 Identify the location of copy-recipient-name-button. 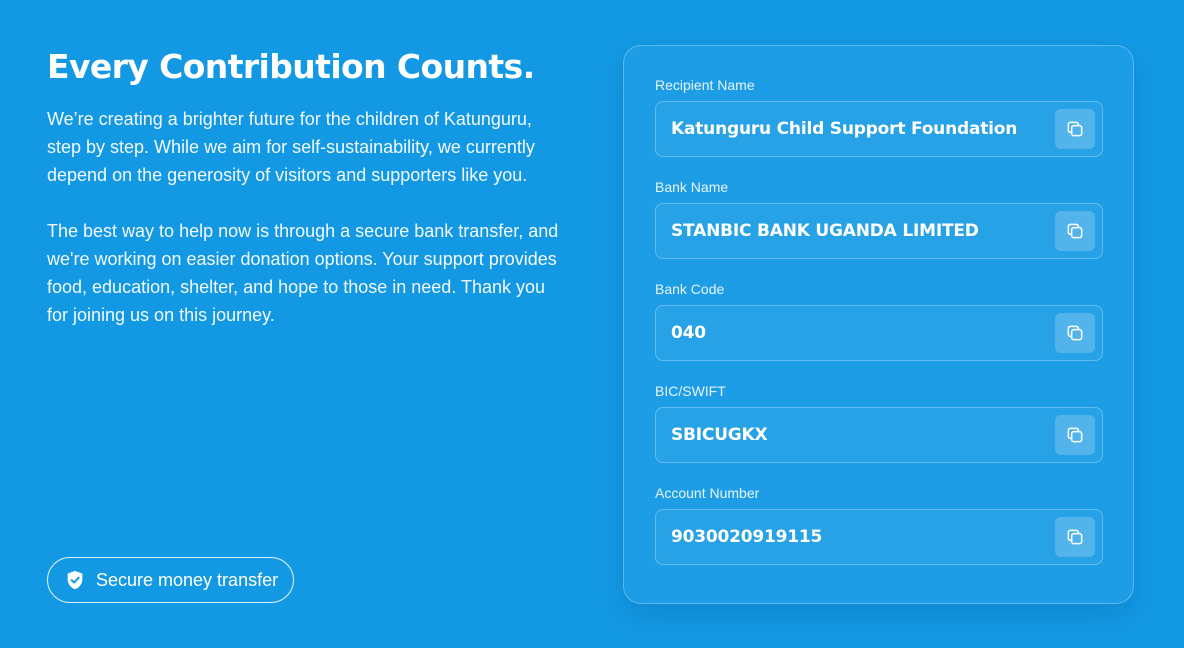
(1075, 129).